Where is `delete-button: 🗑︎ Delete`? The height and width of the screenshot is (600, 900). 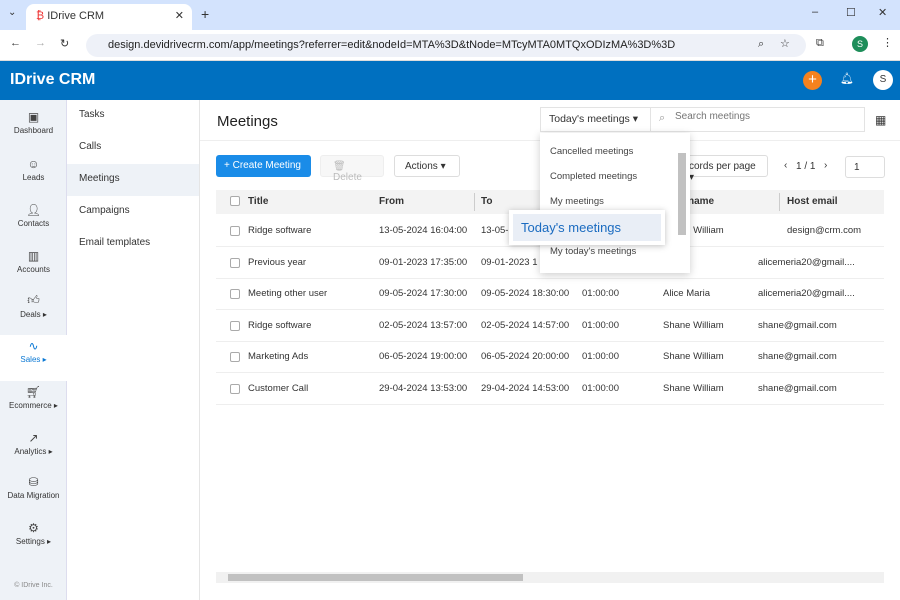 delete-button: 🗑︎ Delete is located at coordinates (352, 169).